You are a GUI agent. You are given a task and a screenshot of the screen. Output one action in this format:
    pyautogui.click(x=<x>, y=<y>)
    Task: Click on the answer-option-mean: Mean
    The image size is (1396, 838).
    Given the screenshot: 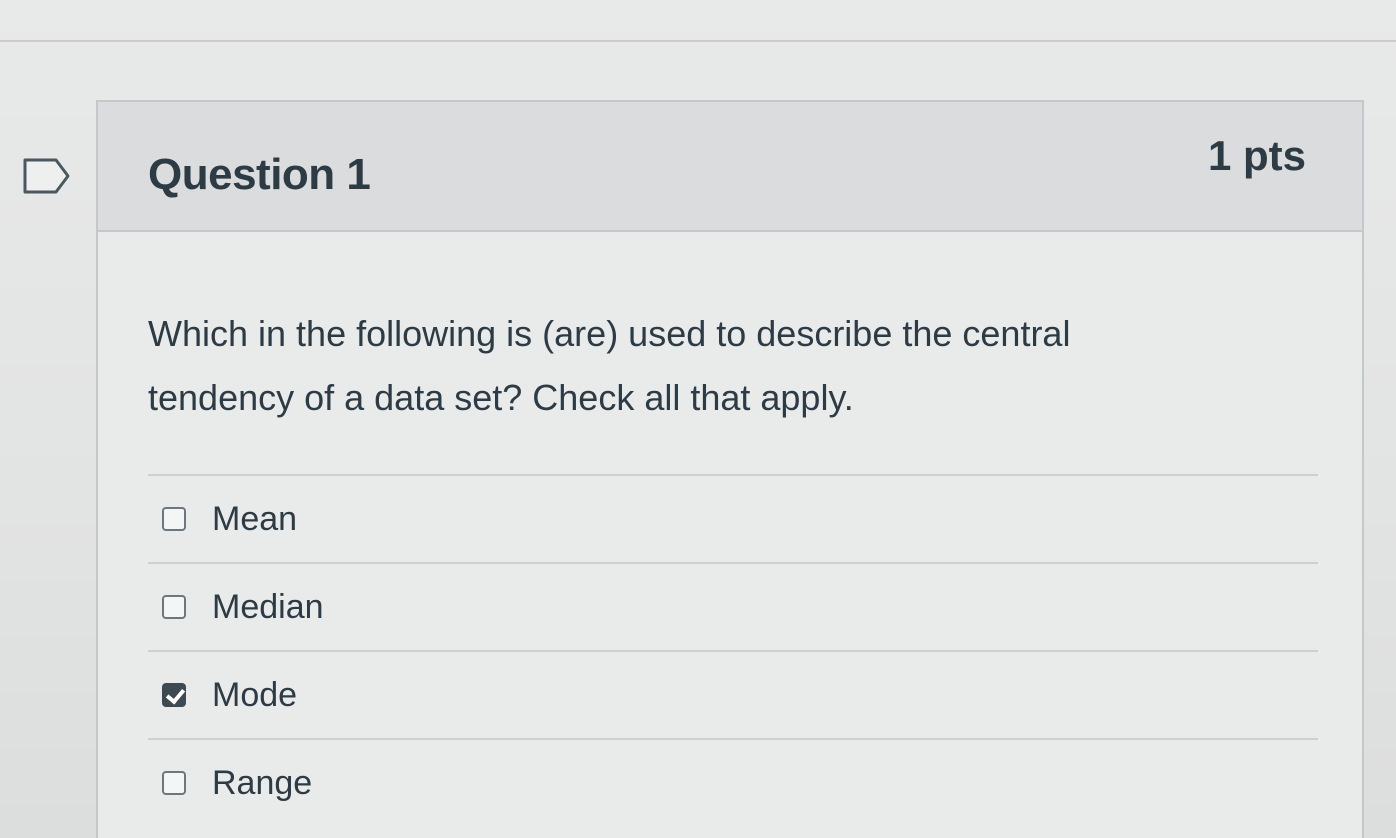 What is the action you would take?
    pyautogui.click(x=733, y=518)
    